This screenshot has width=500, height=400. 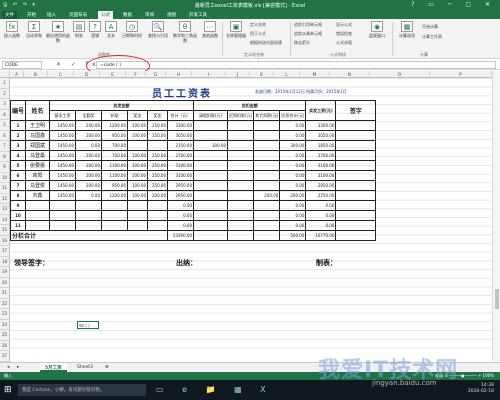 I want to click on recent-functions-button: ★ 最近使用的函数, so click(x=58, y=32).